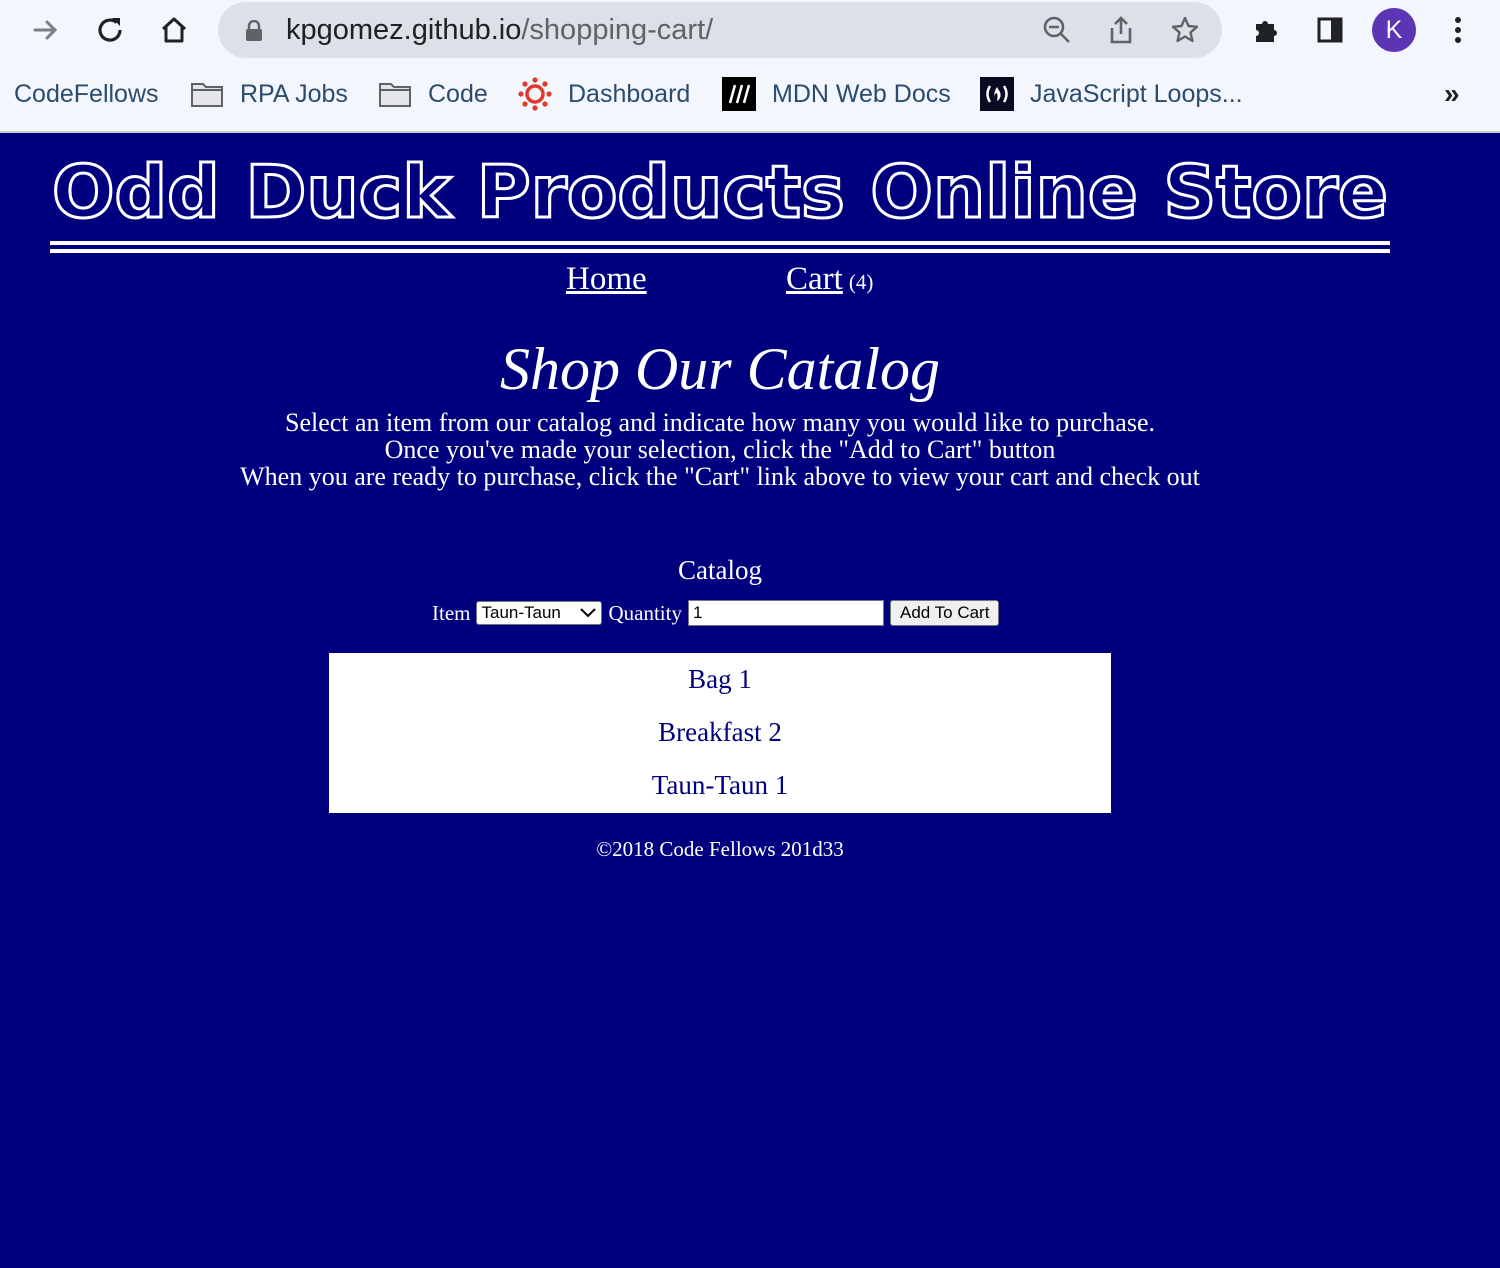 The width and height of the screenshot is (1500, 1268). What do you see at coordinates (521, 612) in the screenshot?
I see `item-select-value: Taun-Taun` at bounding box center [521, 612].